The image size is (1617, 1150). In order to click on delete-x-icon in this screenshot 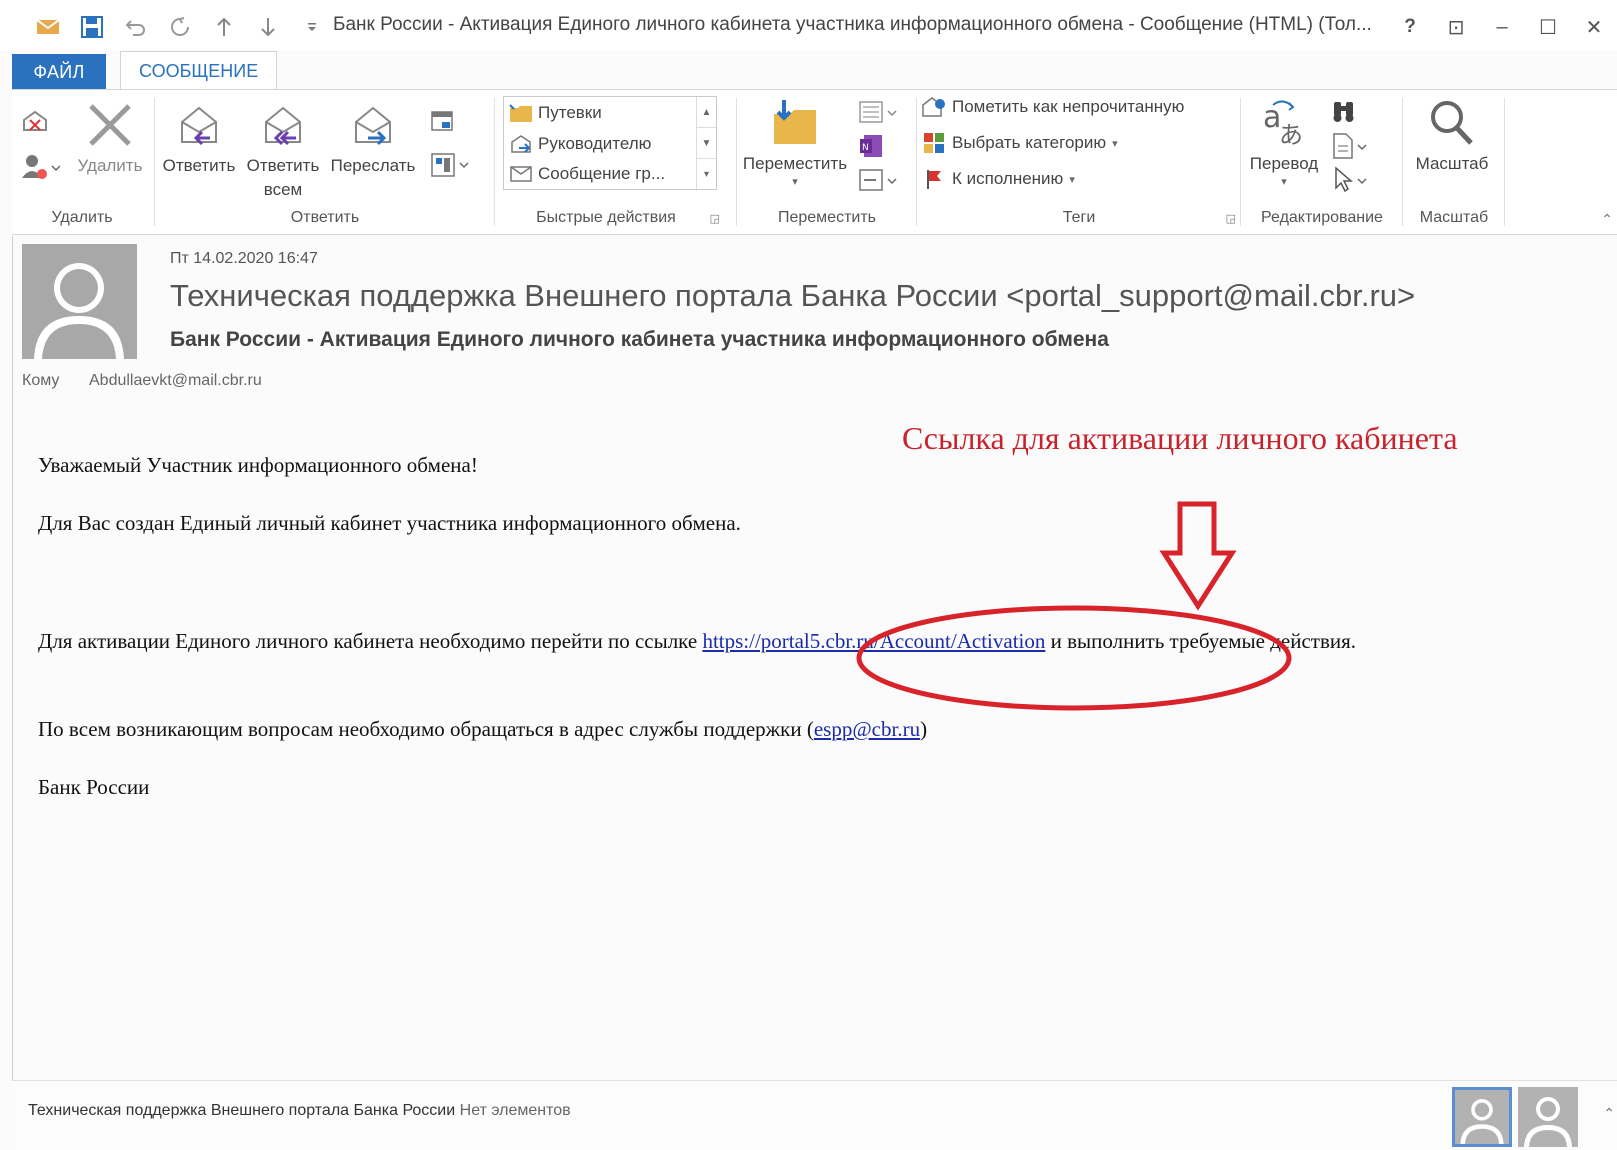, I will do `click(110, 125)`.